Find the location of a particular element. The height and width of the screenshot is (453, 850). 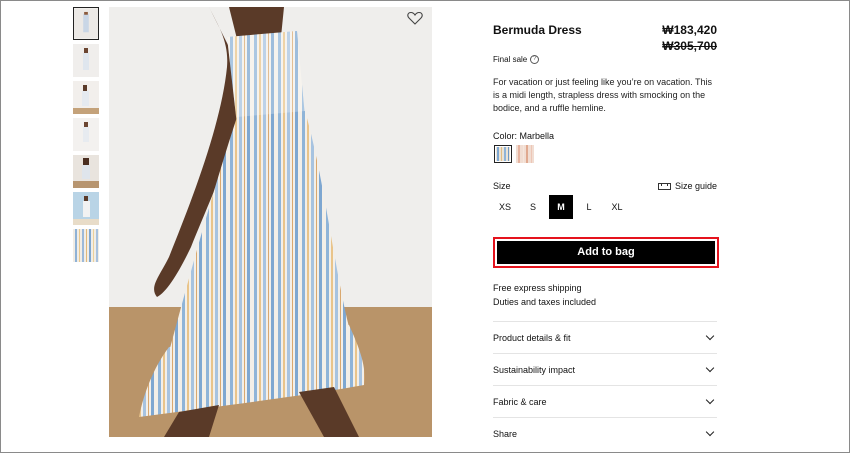

size-guide-link: Size guide is located at coordinates (687, 186).